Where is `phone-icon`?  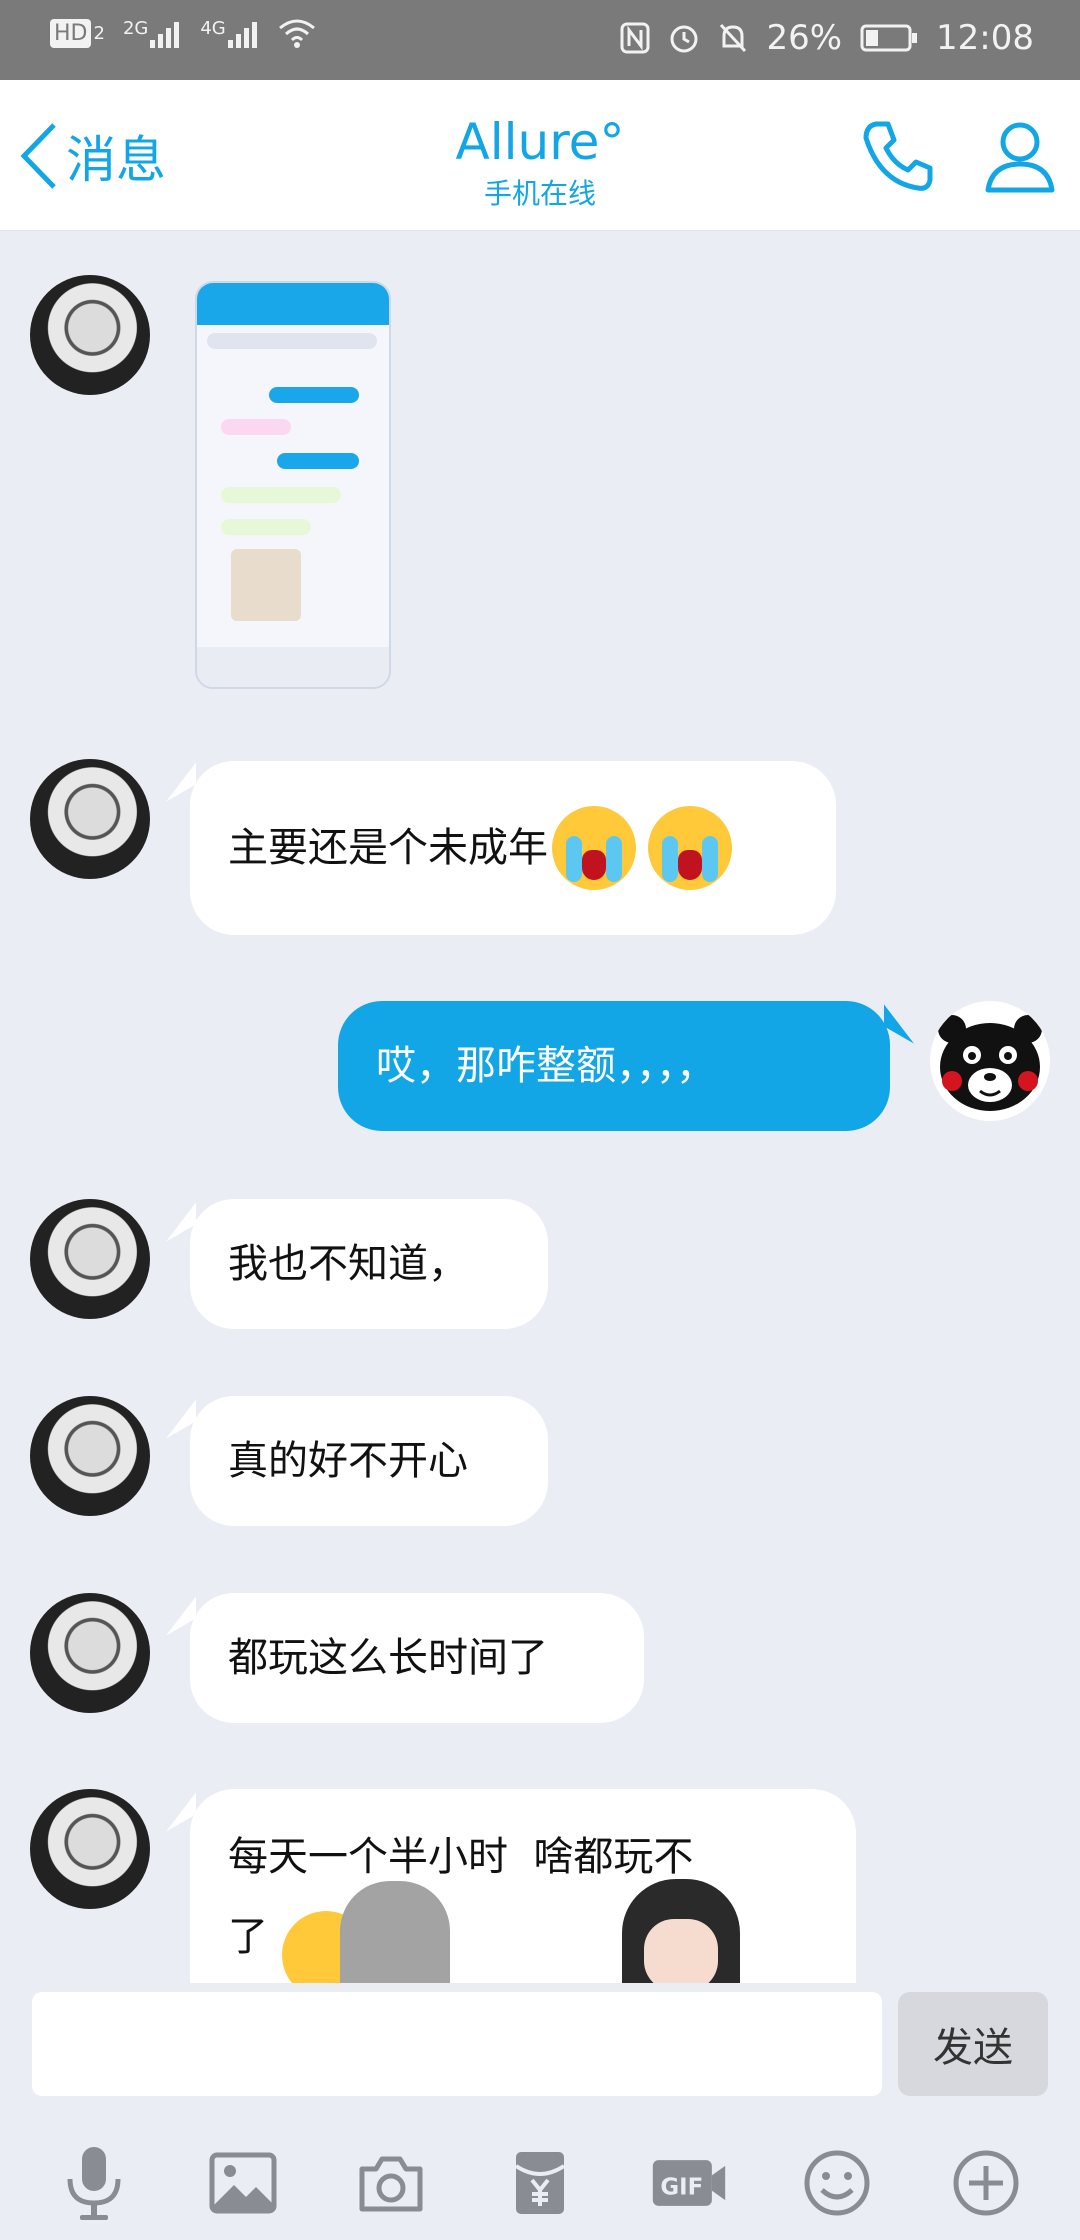 phone-icon is located at coordinates (898, 156).